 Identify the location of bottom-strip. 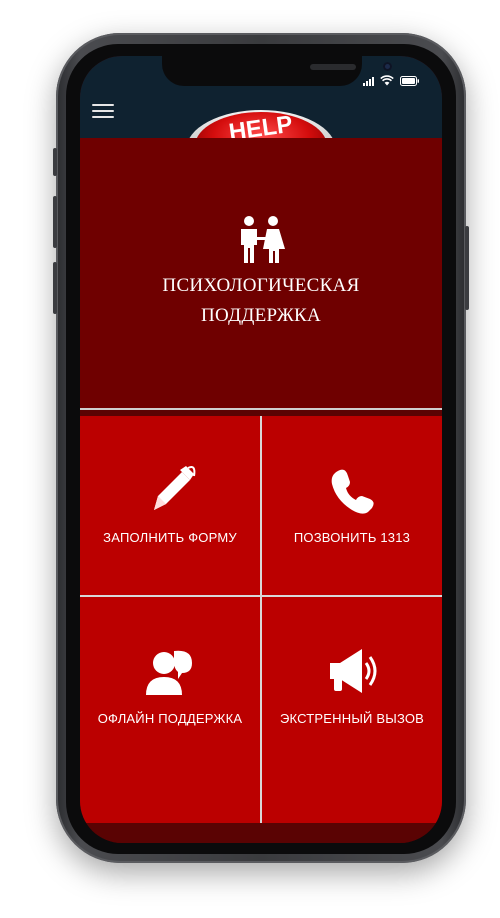
(261, 833).